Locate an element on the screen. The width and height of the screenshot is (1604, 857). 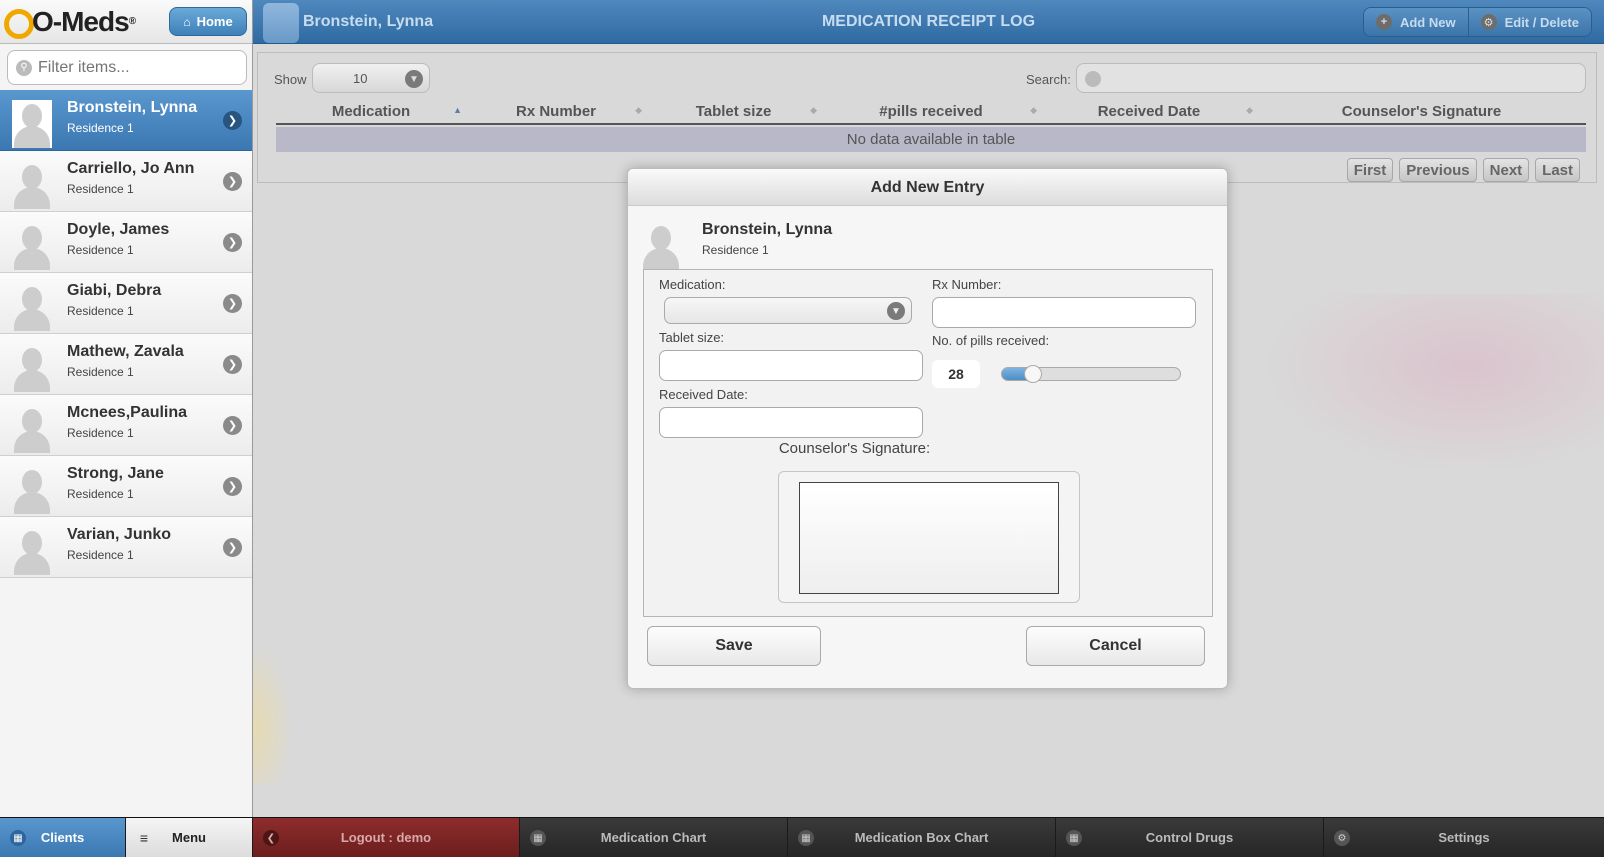
search-label: Search: is located at coordinates (1048, 79).